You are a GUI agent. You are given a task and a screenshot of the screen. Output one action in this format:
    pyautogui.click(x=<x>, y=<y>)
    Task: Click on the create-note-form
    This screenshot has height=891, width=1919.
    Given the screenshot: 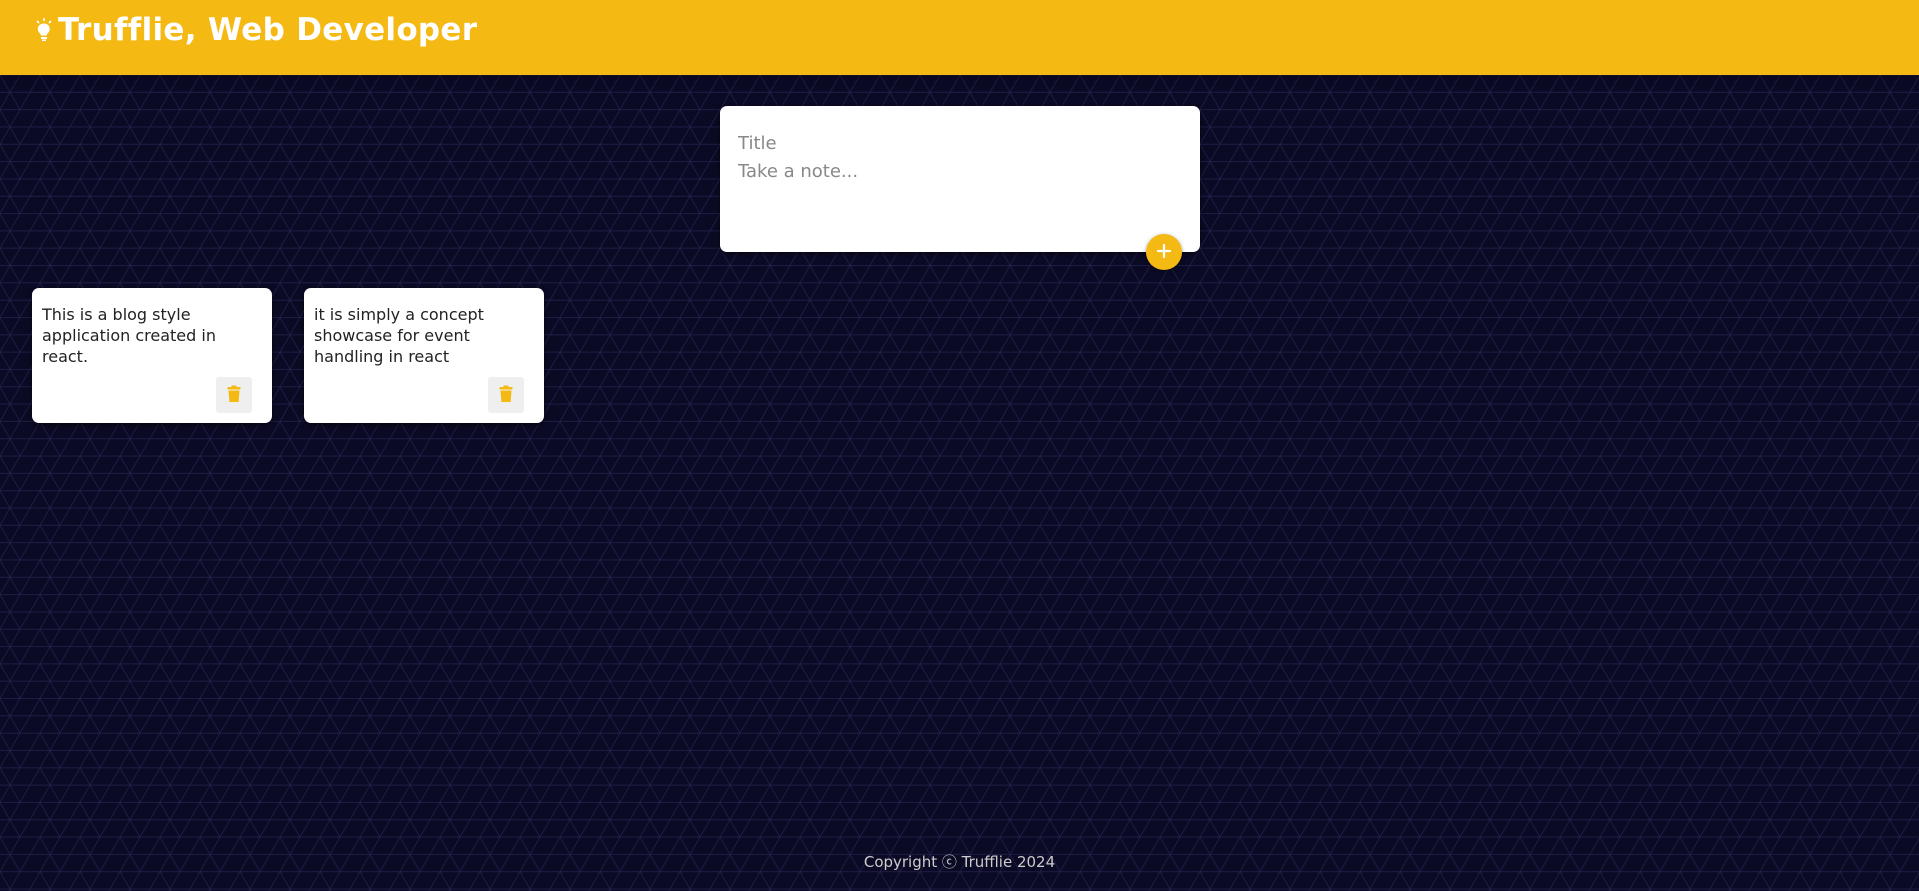 What is the action you would take?
    pyautogui.click(x=960, y=179)
    